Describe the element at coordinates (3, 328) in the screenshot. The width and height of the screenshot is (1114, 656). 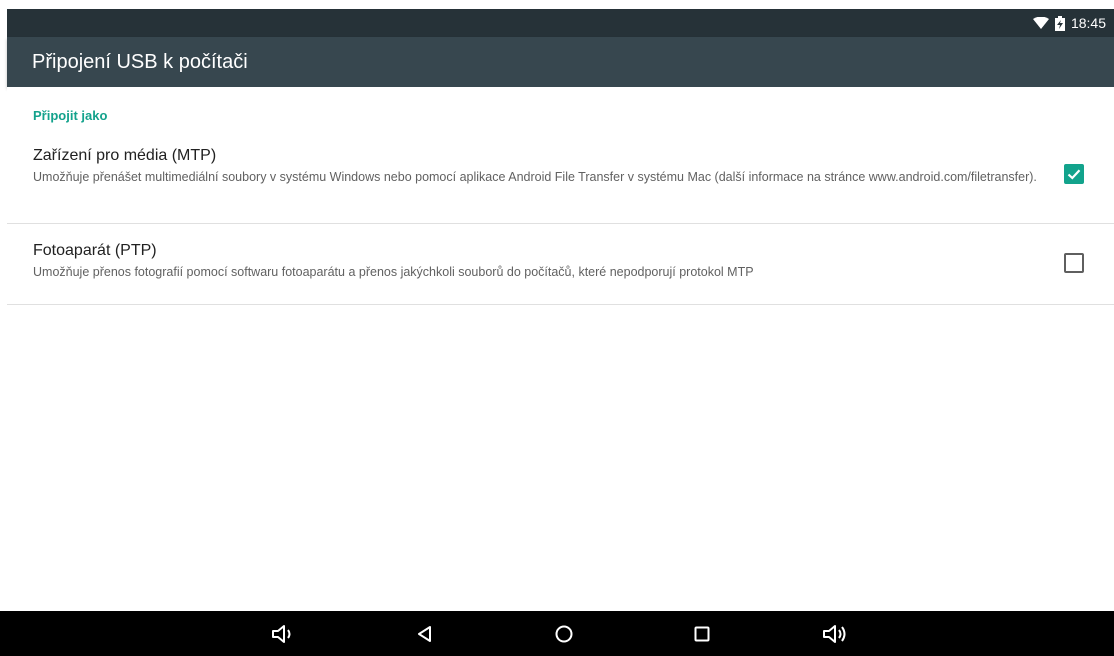
I see `window-frame-left` at that location.